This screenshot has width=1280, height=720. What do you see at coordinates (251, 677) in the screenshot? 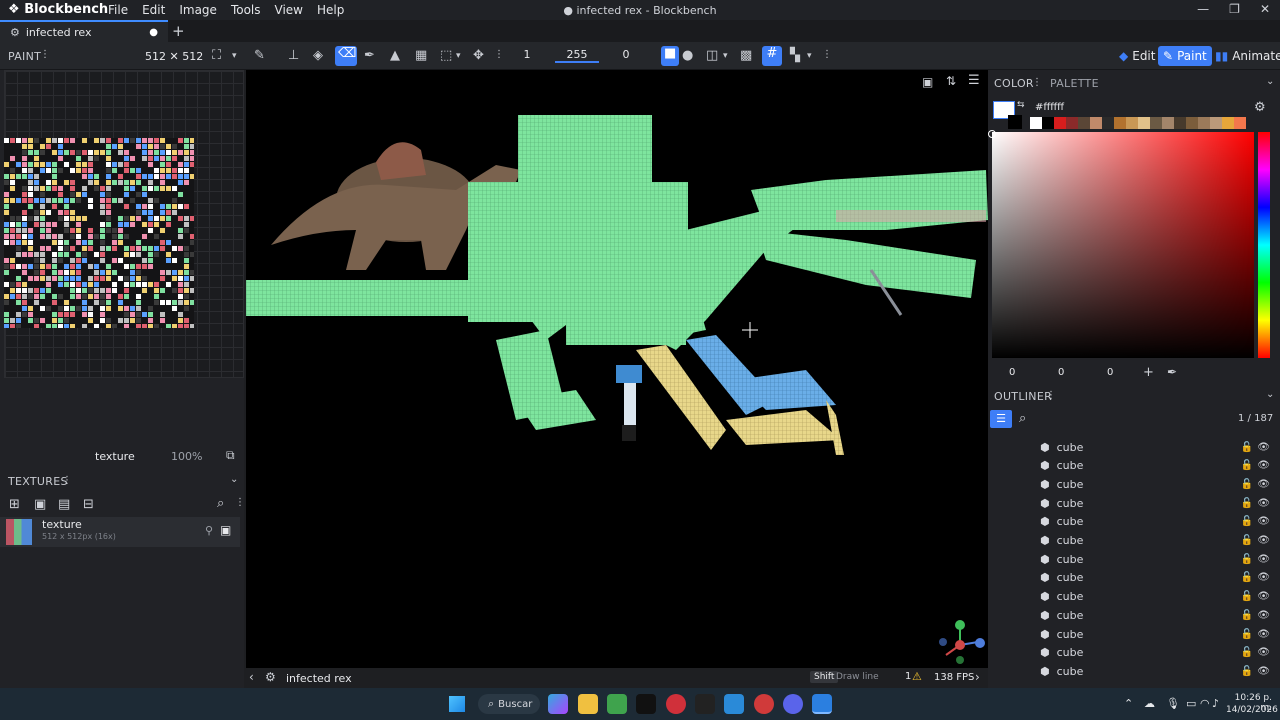
I see `chevron-left-icon: ‹` at bounding box center [251, 677].